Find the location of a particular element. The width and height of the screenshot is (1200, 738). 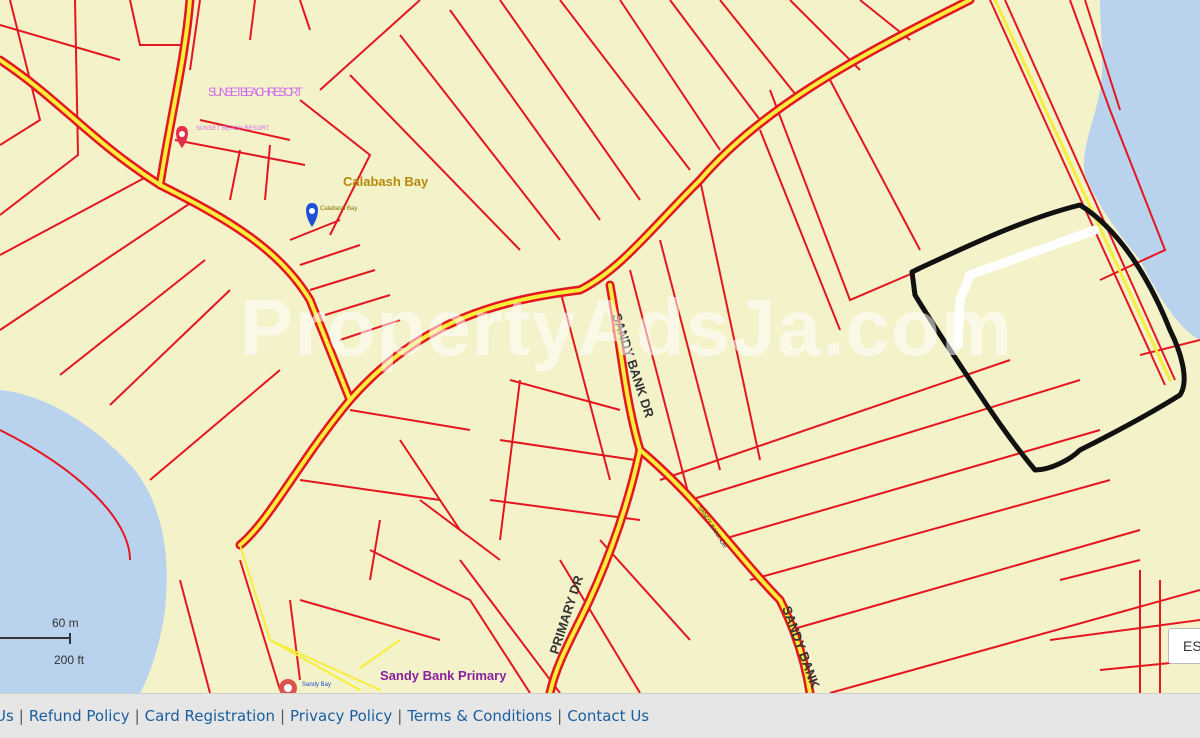

footer-link-card-registration: Card Registration is located at coordinates (210, 716).